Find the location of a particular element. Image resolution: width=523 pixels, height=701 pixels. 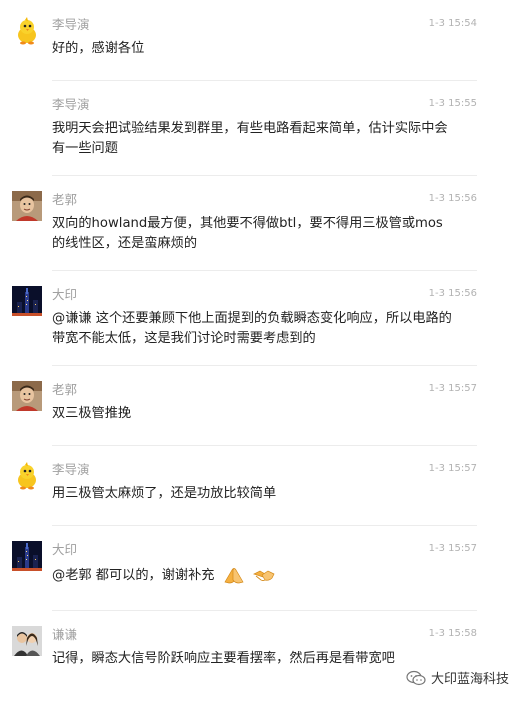

sender-name: 谦谦 is located at coordinates (65, 634).